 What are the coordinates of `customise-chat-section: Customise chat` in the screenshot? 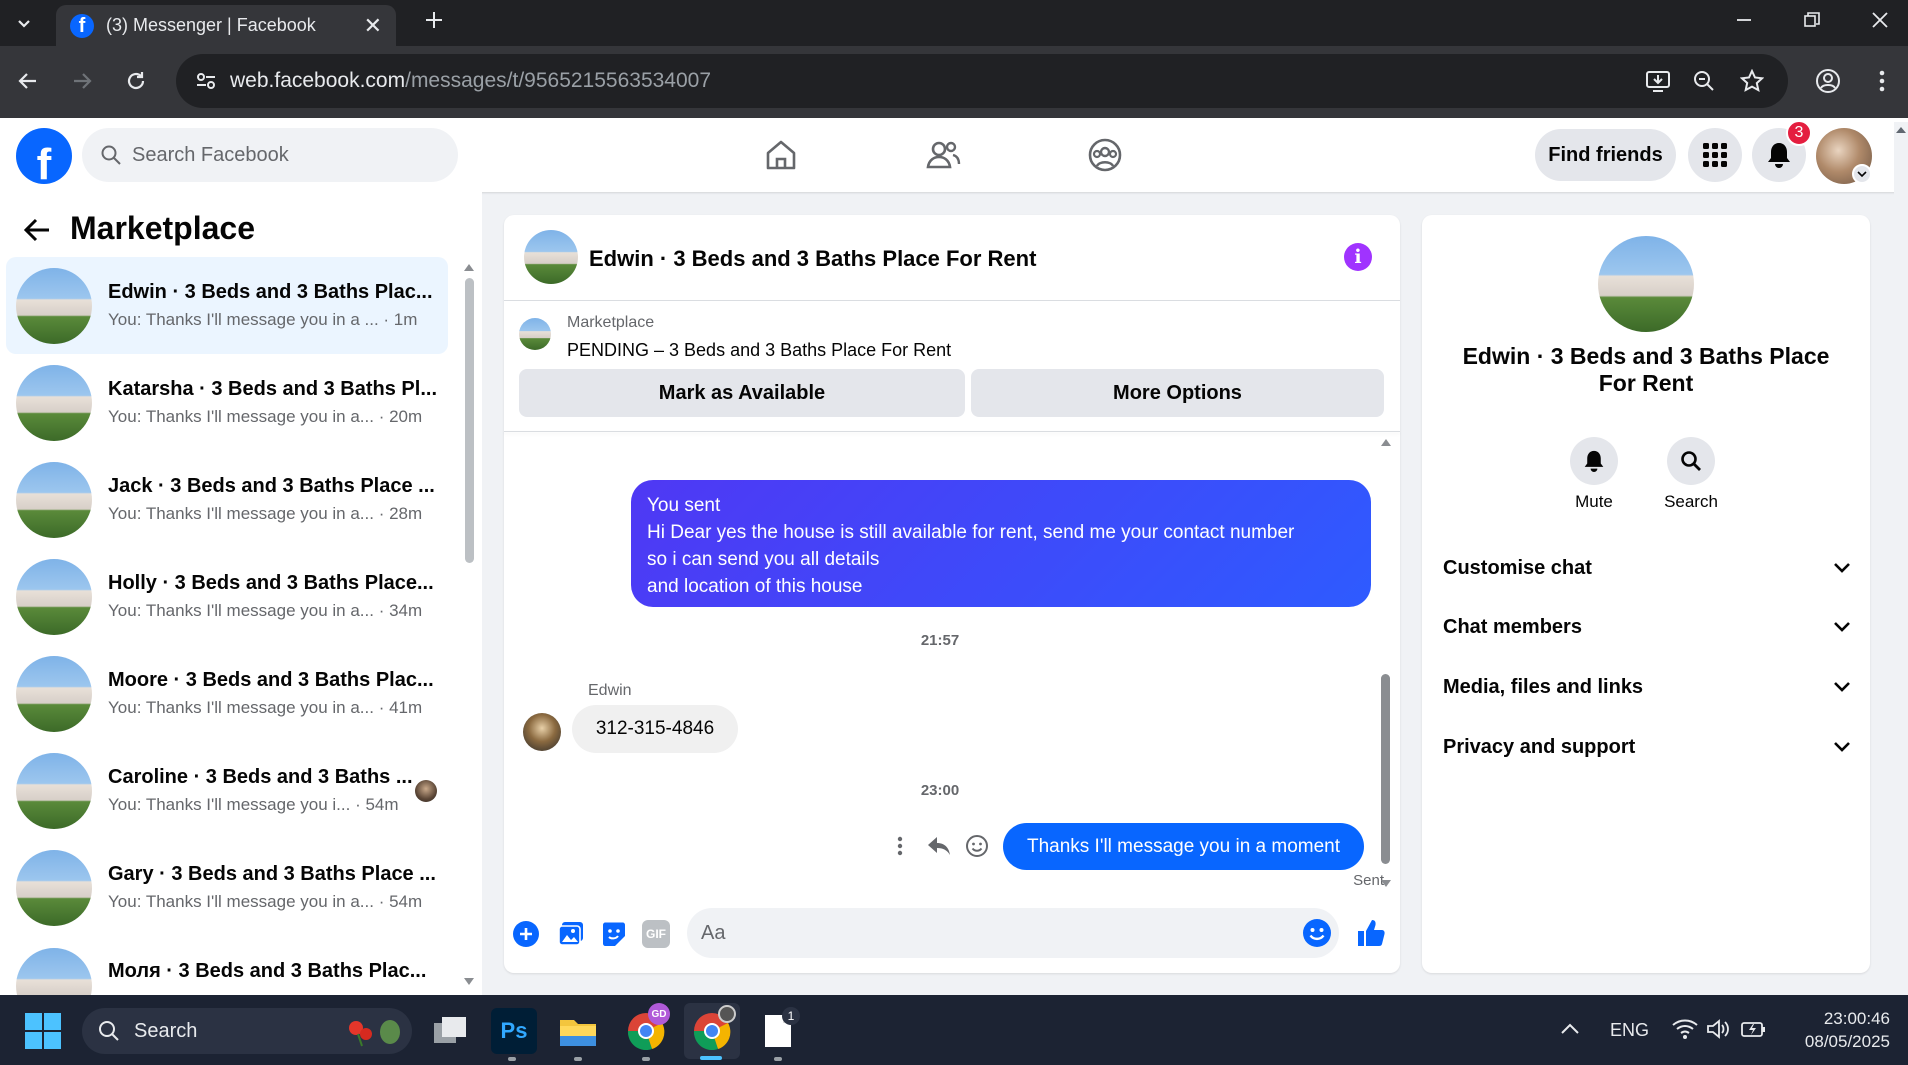 It's located at (1647, 568).